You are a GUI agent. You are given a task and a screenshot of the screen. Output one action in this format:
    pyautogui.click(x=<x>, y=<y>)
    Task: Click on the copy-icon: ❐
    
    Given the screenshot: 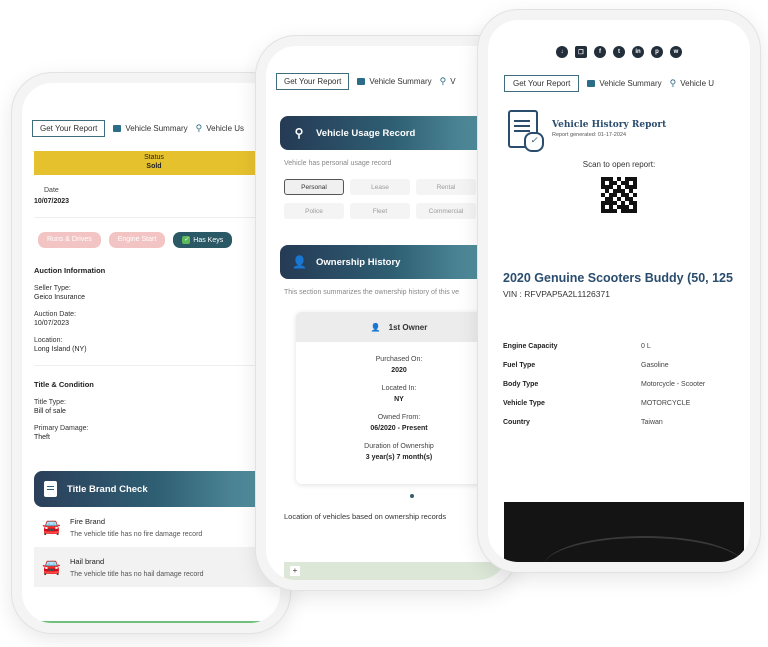 What is the action you would take?
    pyautogui.click(x=581, y=52)
    